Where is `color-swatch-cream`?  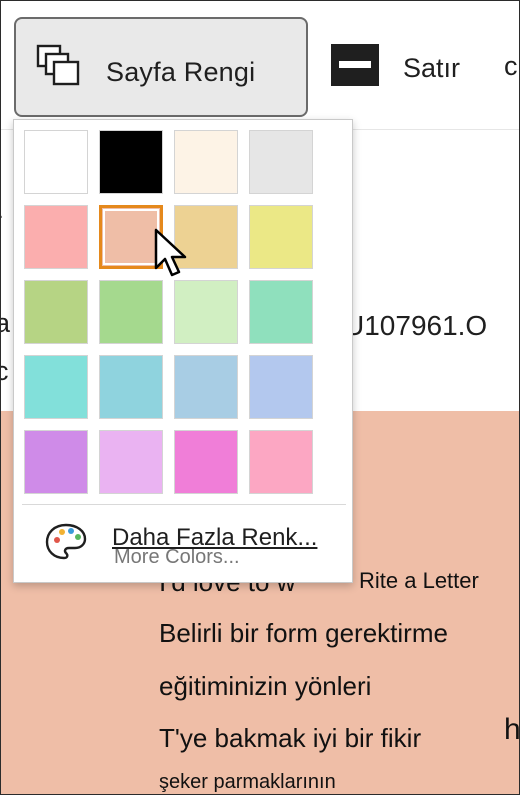
color-swatch-cream is located at coordinates (206, 162).